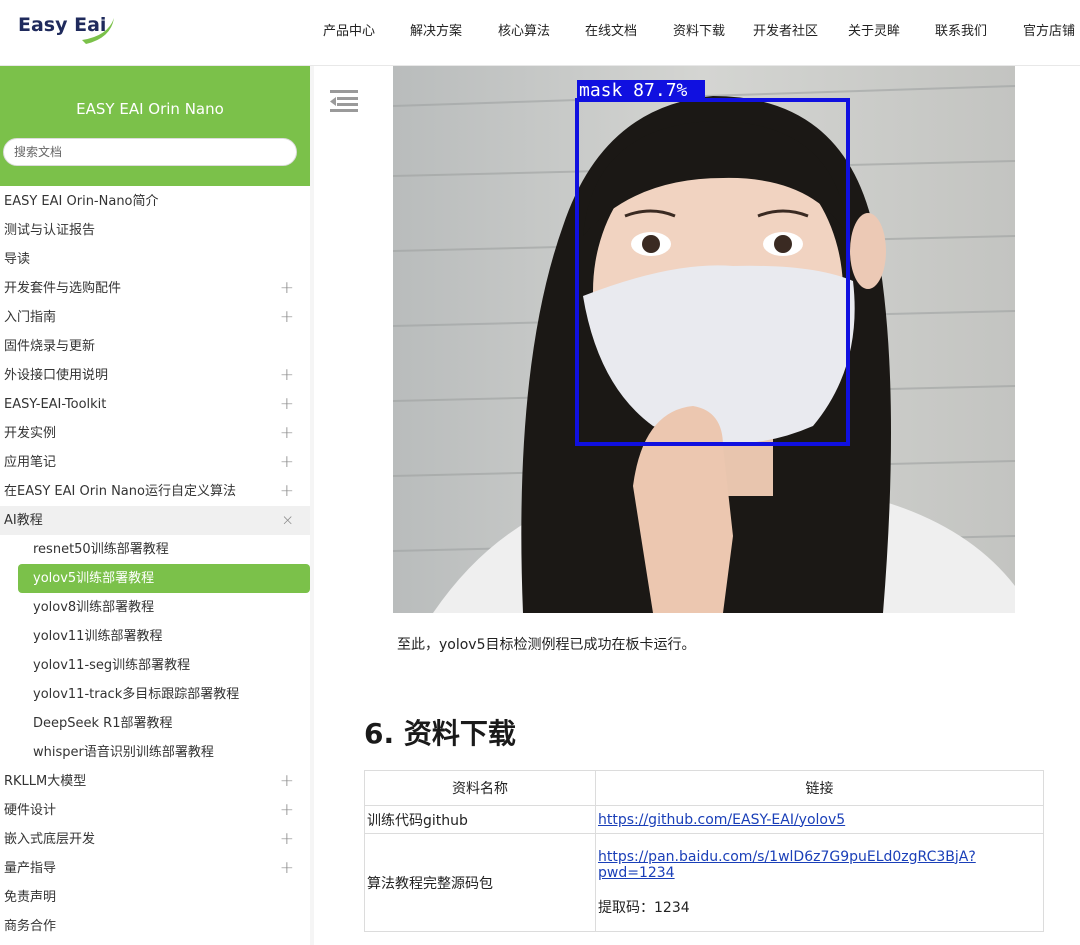 The image size is (1080, 945). I want to click on sidebar-item-label: yolov11-track多目标跟踪部署教程, so click(136, 694).